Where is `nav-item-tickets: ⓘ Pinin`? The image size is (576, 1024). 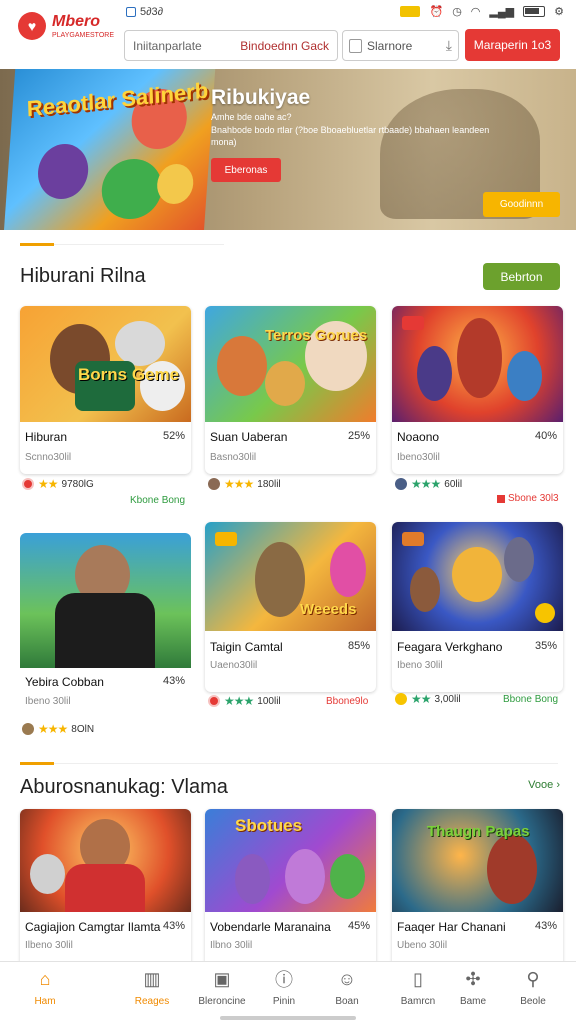 nav-item-tickets: ⓘ Pinin is located at coordinates (284, 987).